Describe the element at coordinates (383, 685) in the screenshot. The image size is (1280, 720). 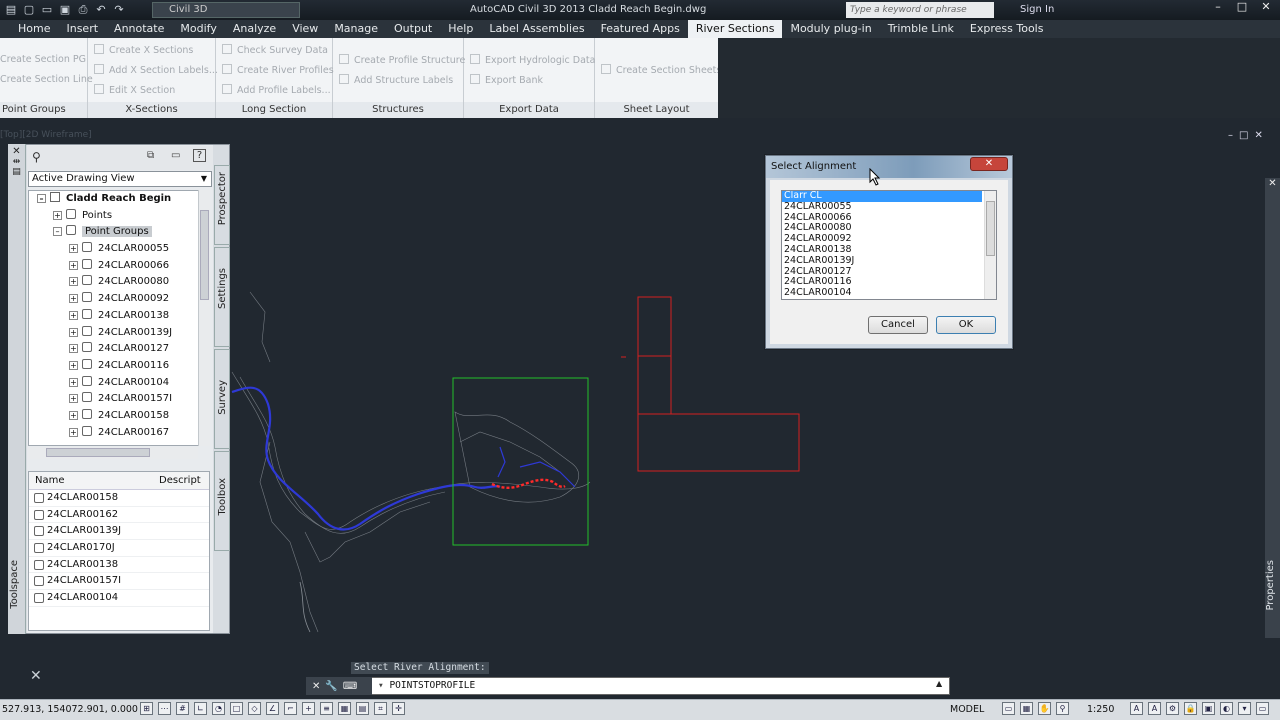
I see `recent-commands-icon: ▾` at that location.